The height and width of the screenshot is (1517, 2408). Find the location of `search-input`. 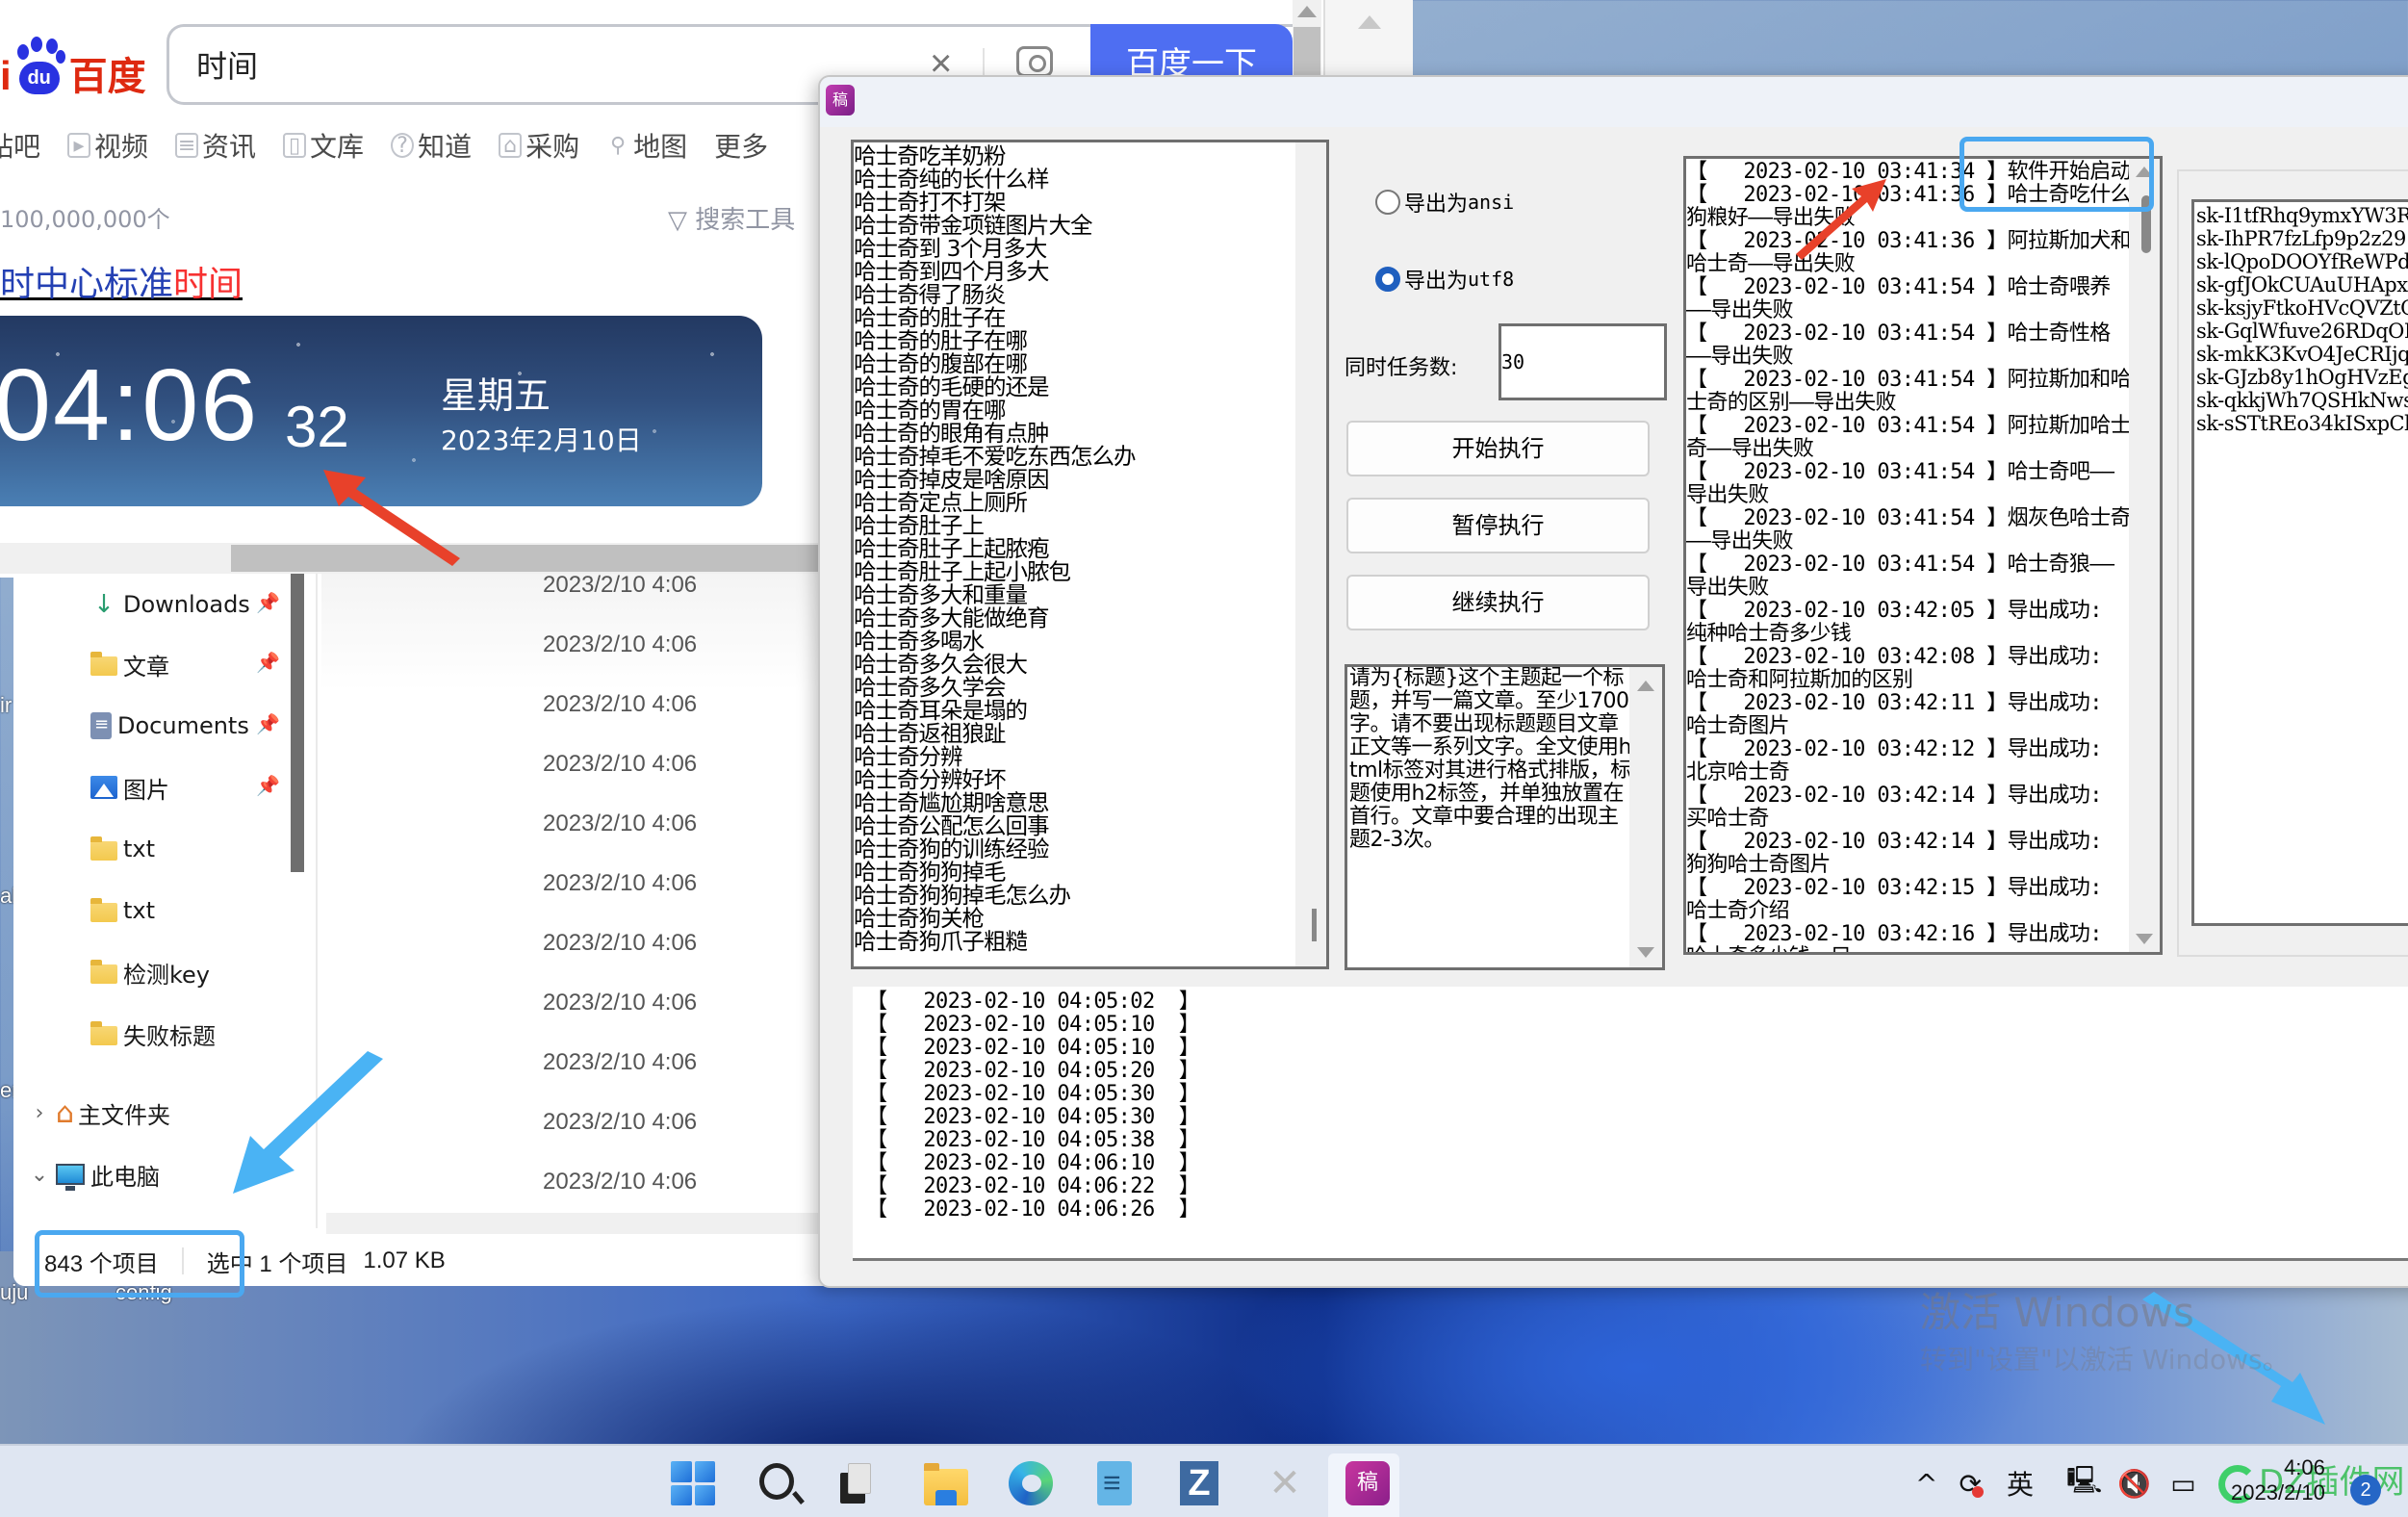

search-input is located at coordinates (533, 64).